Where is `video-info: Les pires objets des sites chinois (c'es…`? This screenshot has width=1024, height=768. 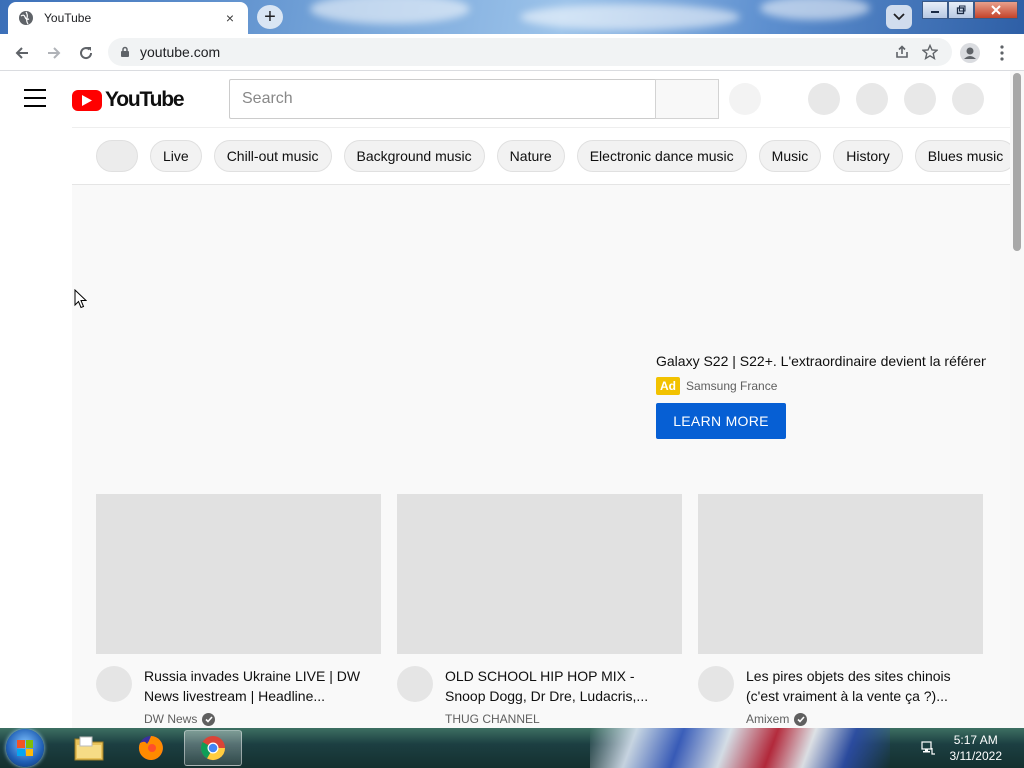 video-info: Les pires objets des sites chinois (c'es… is located at coordinates (840, 696).